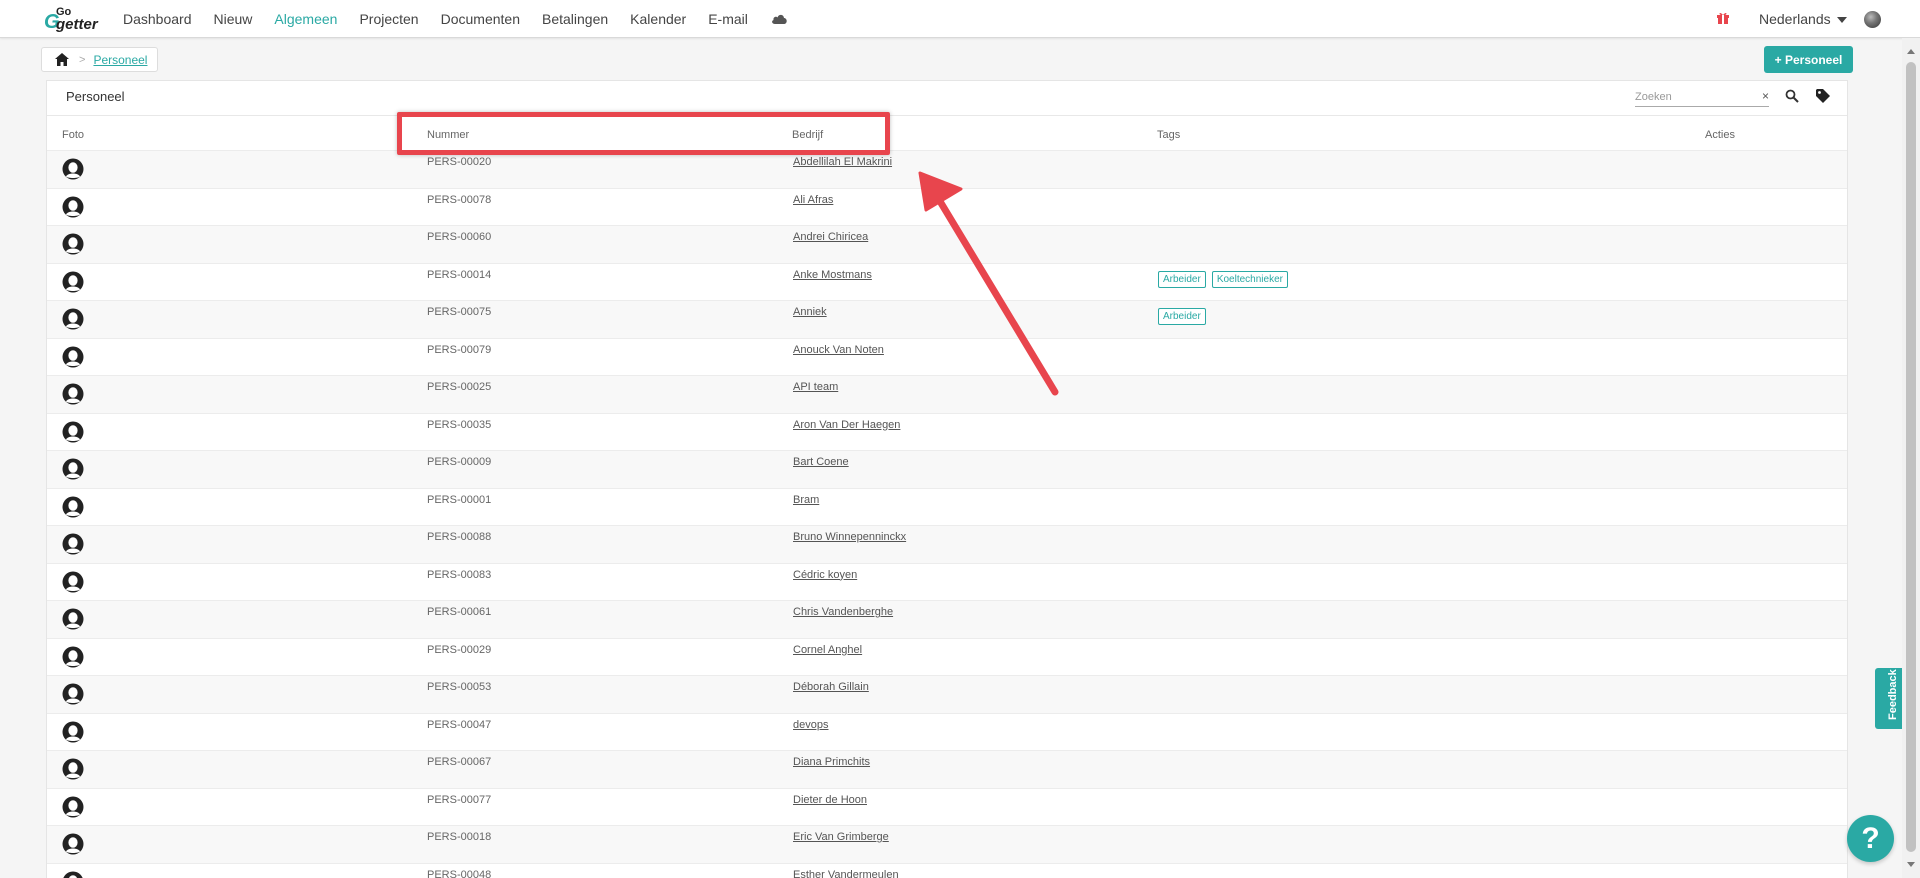 The width and height of the screenshot is (1920, 878). I want to click on table-row: PERS-00078 Ali Afras, so click(947, 206).